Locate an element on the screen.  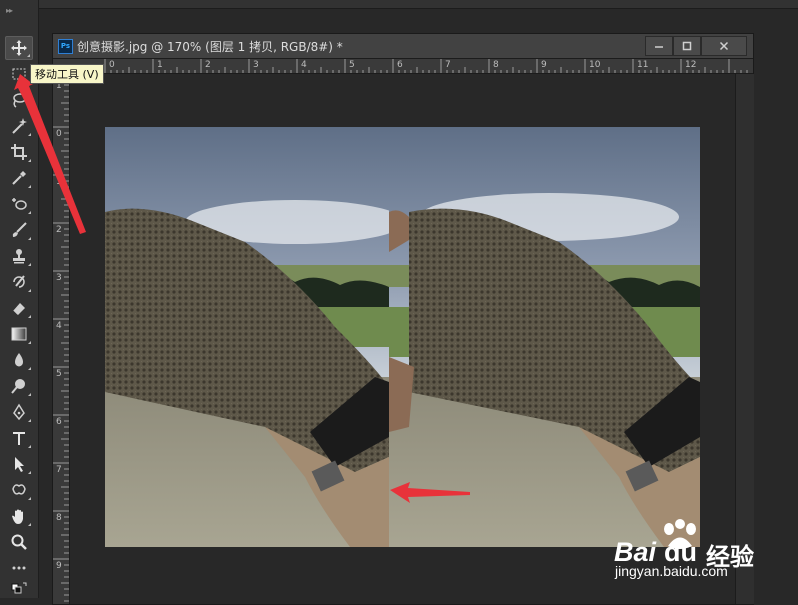
baidu-watermark: Bai du 经验 jingyan.baidu.com is located at coordinates (704, 548).